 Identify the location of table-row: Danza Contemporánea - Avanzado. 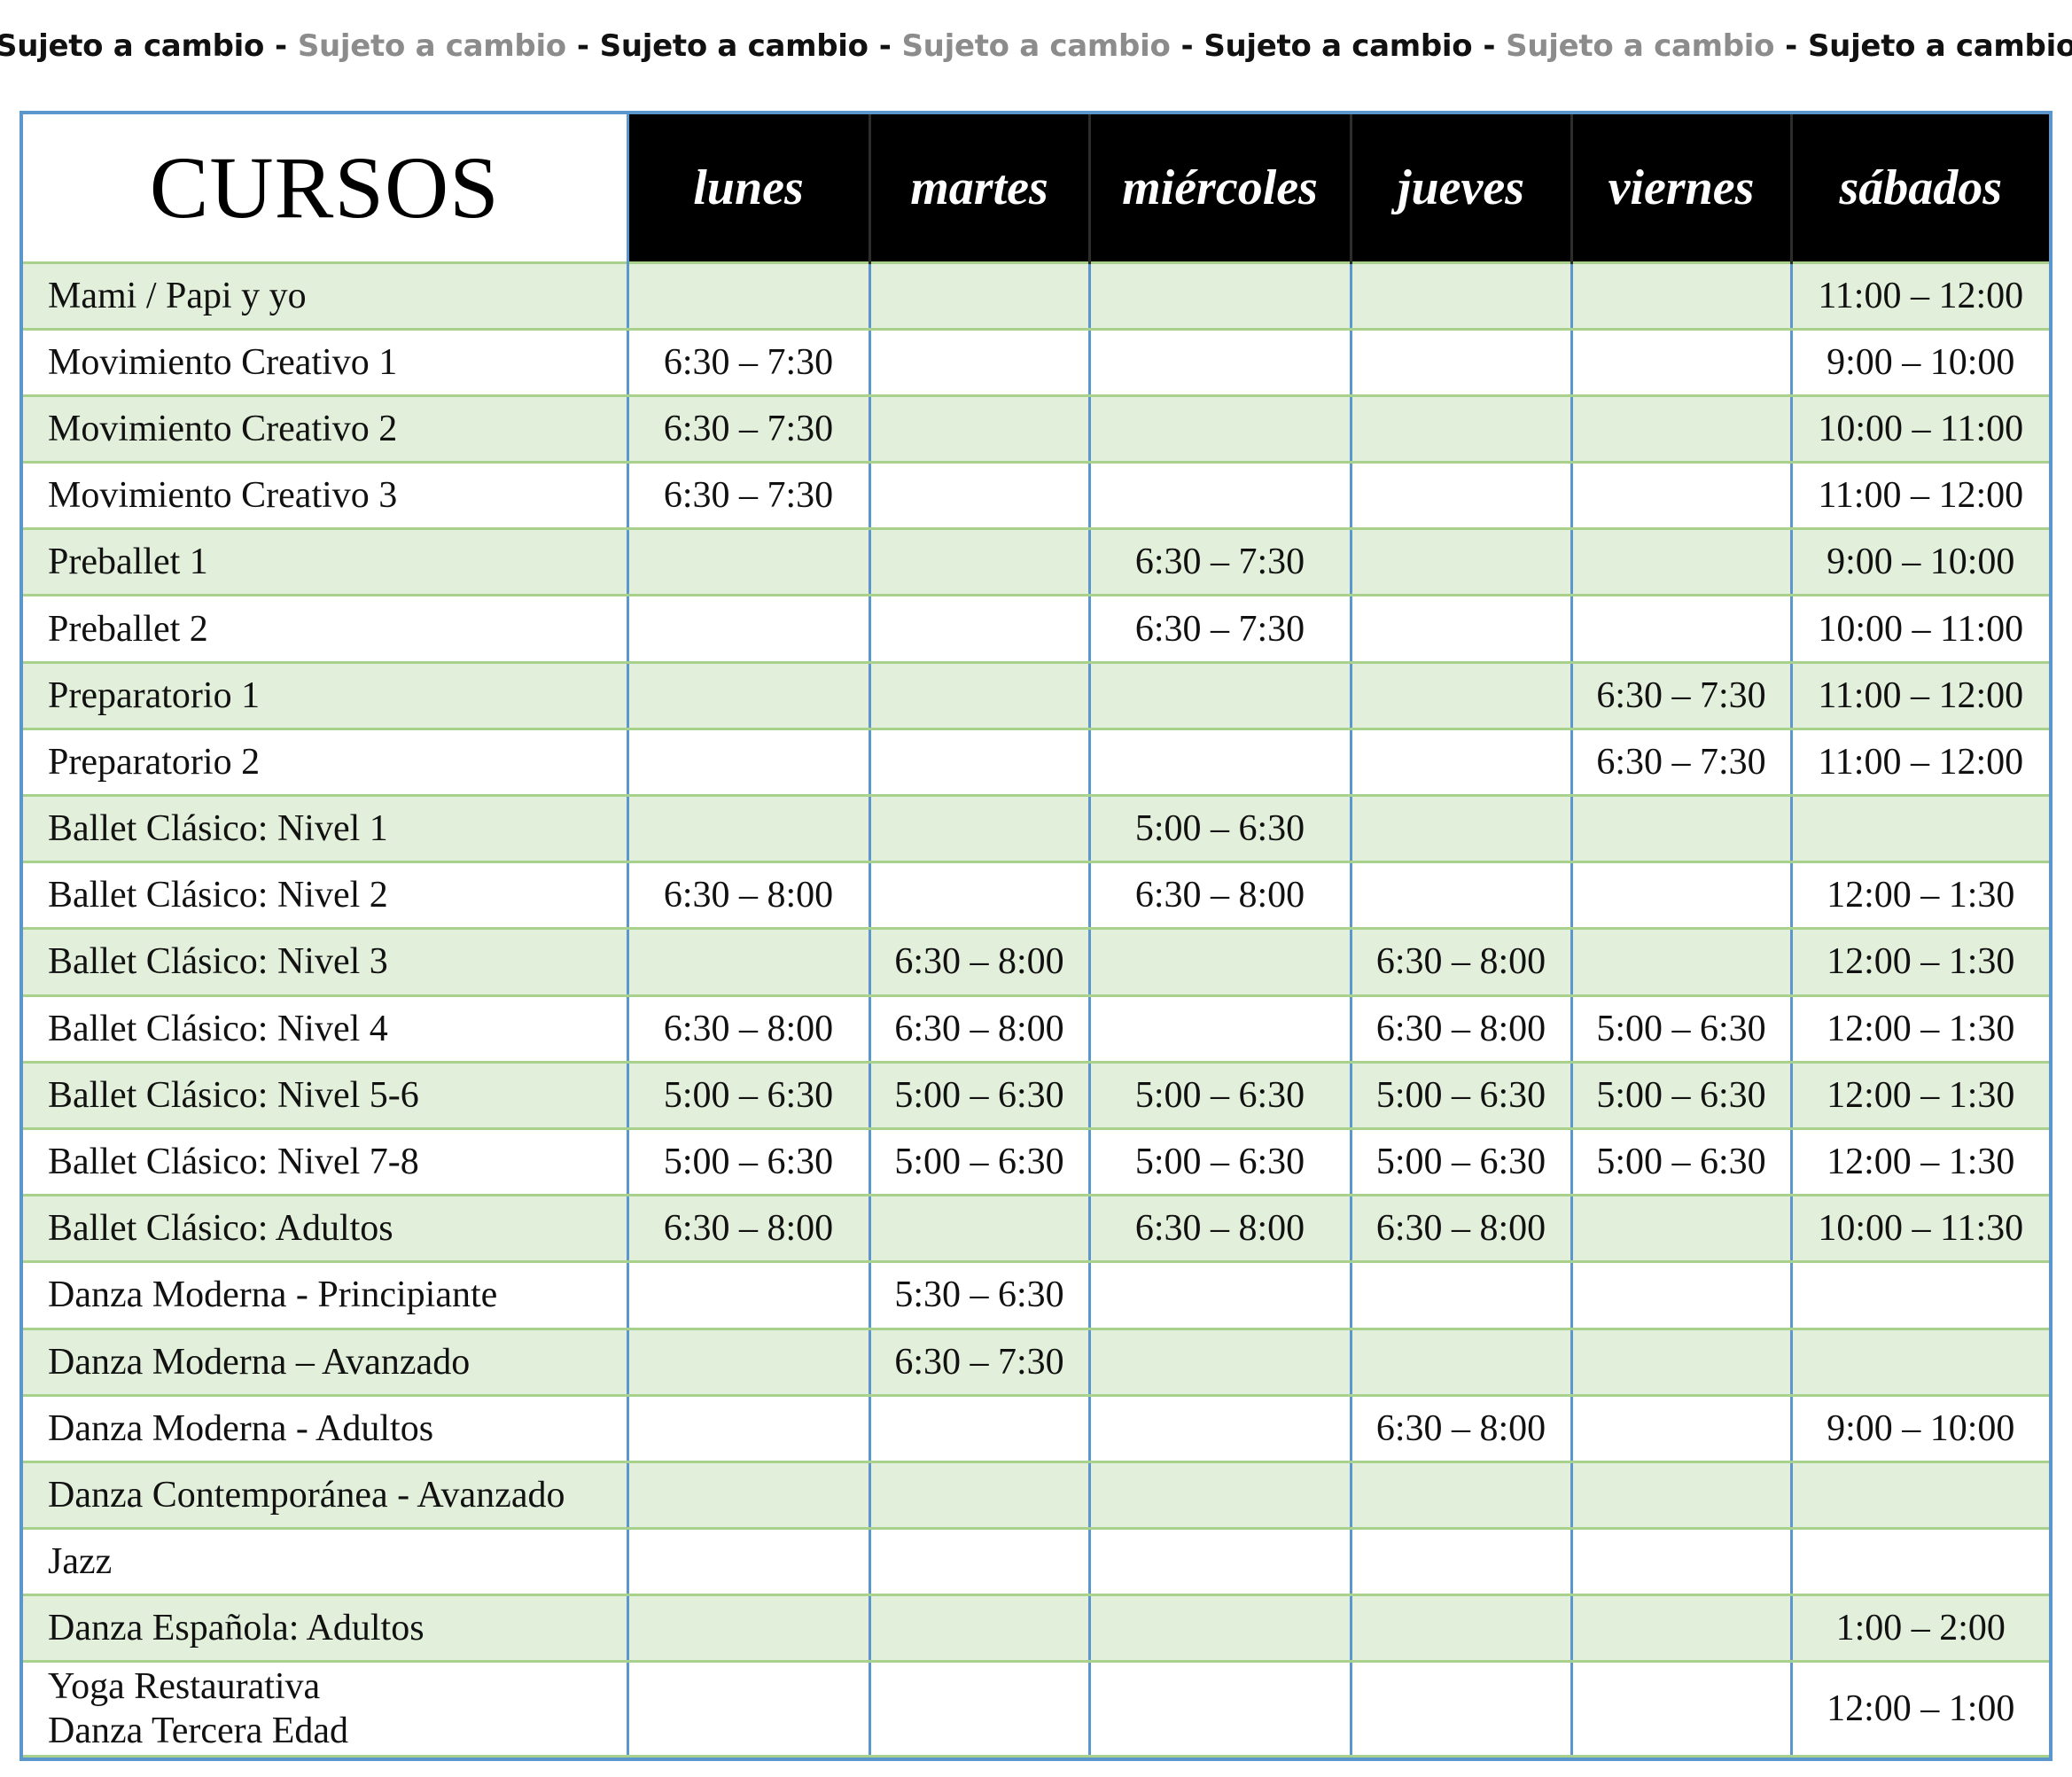
(1036, 1496).